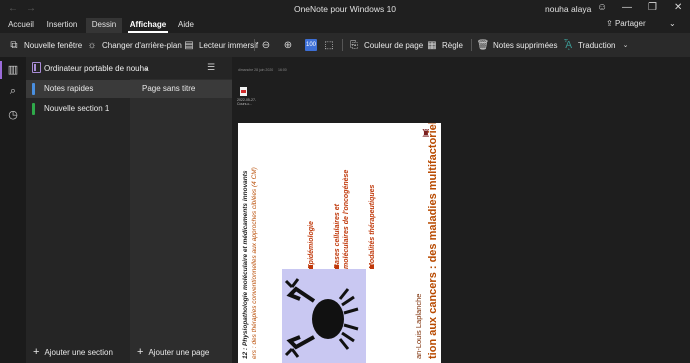 This screenshot has height=363, width=690. What do you see at coordinates (525, 45) in the screenshot?
I see `deleted-notes-label: Notes supprimées` at bounding box center [525, 45].